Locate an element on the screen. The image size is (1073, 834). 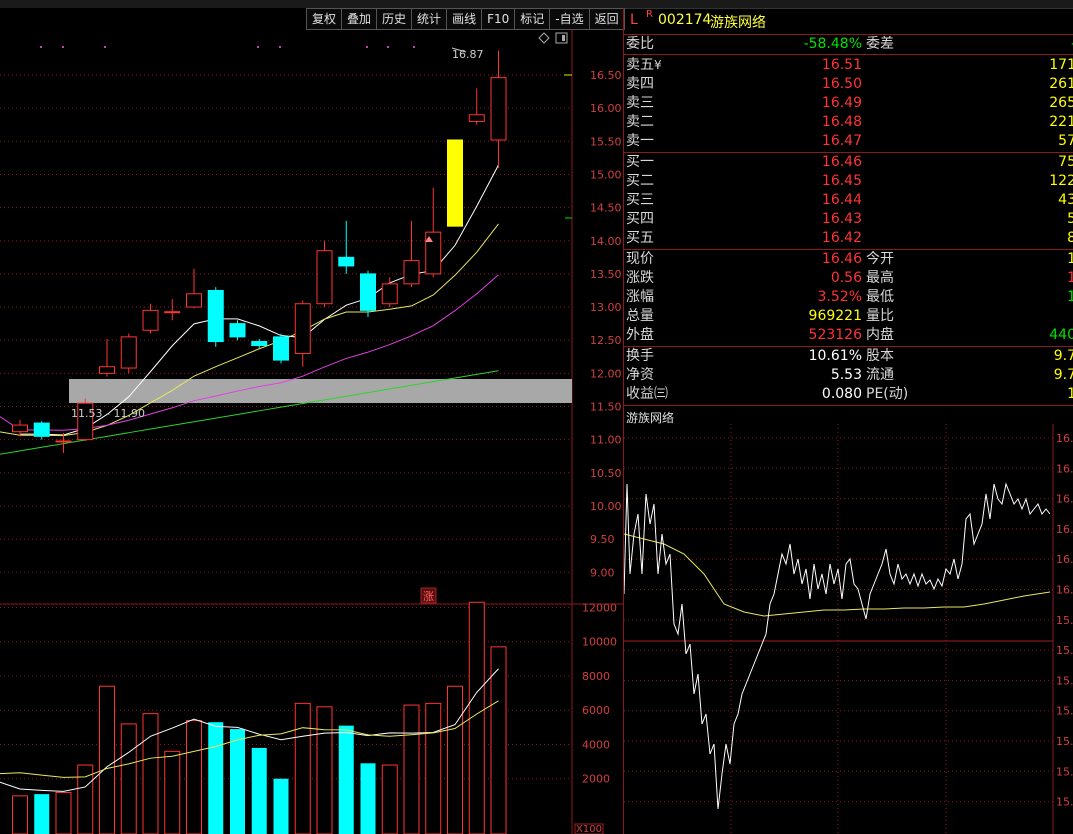
row-value: 16.44 is located at coordinates (841, 200).